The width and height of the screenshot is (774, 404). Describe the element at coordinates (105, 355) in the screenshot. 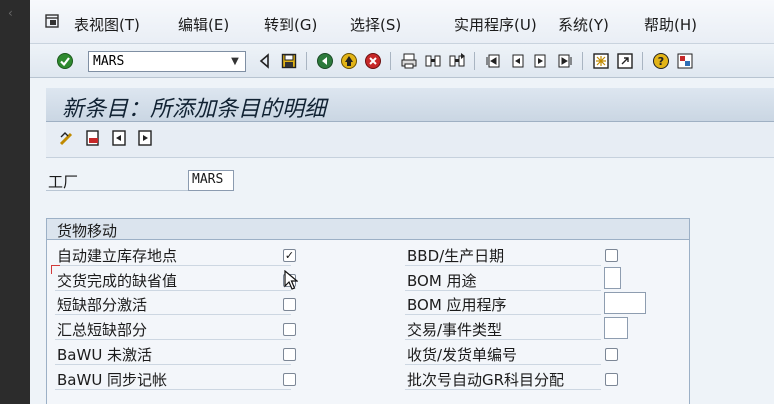

I see `bawu-inactive-label: BaWU 未激活` at that location.